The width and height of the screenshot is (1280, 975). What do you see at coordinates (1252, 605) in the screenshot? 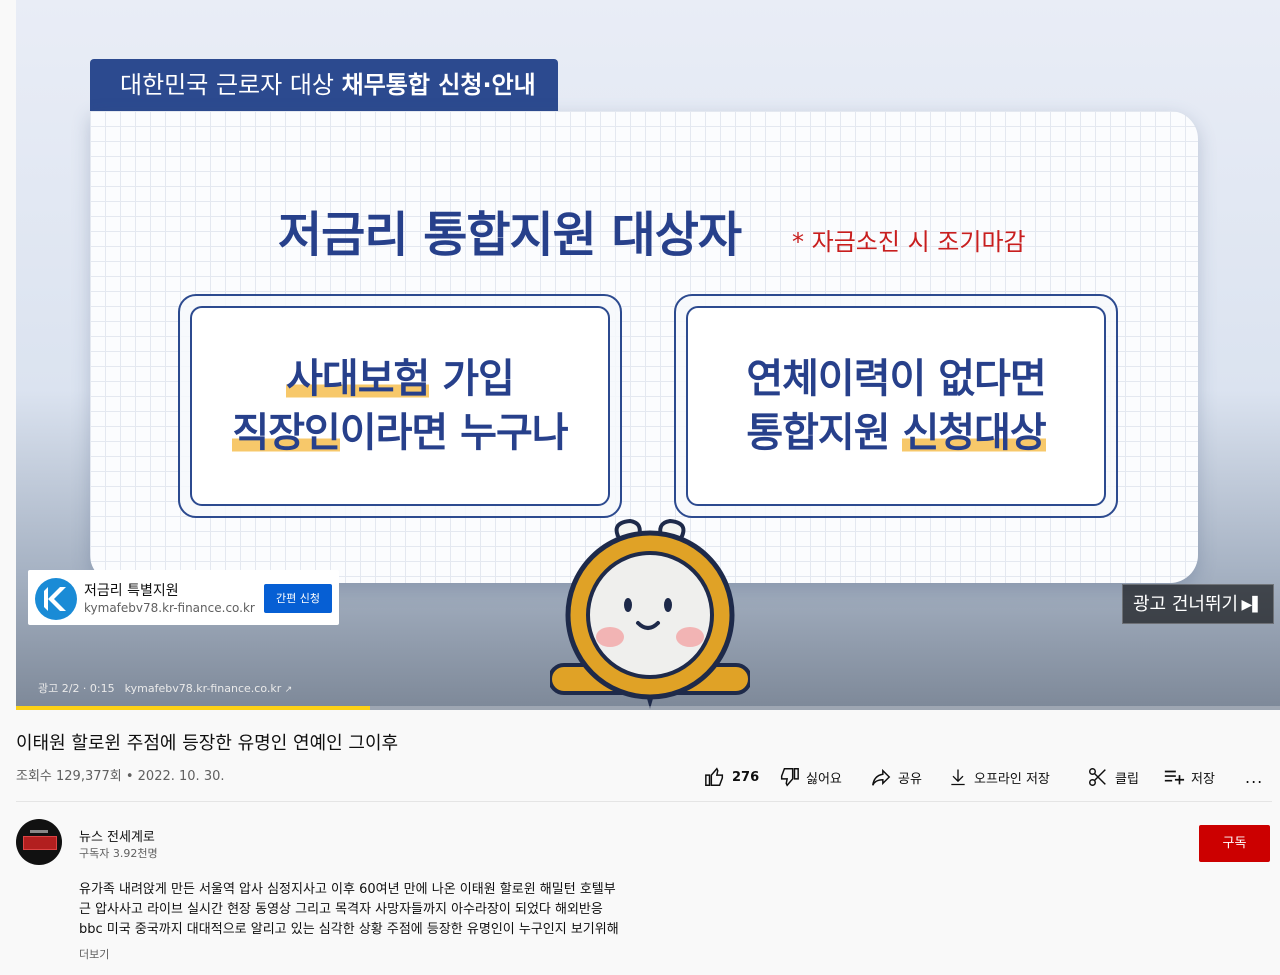
I see `skip-next-icon: ▶▌` at bounding box center [1252, 605].